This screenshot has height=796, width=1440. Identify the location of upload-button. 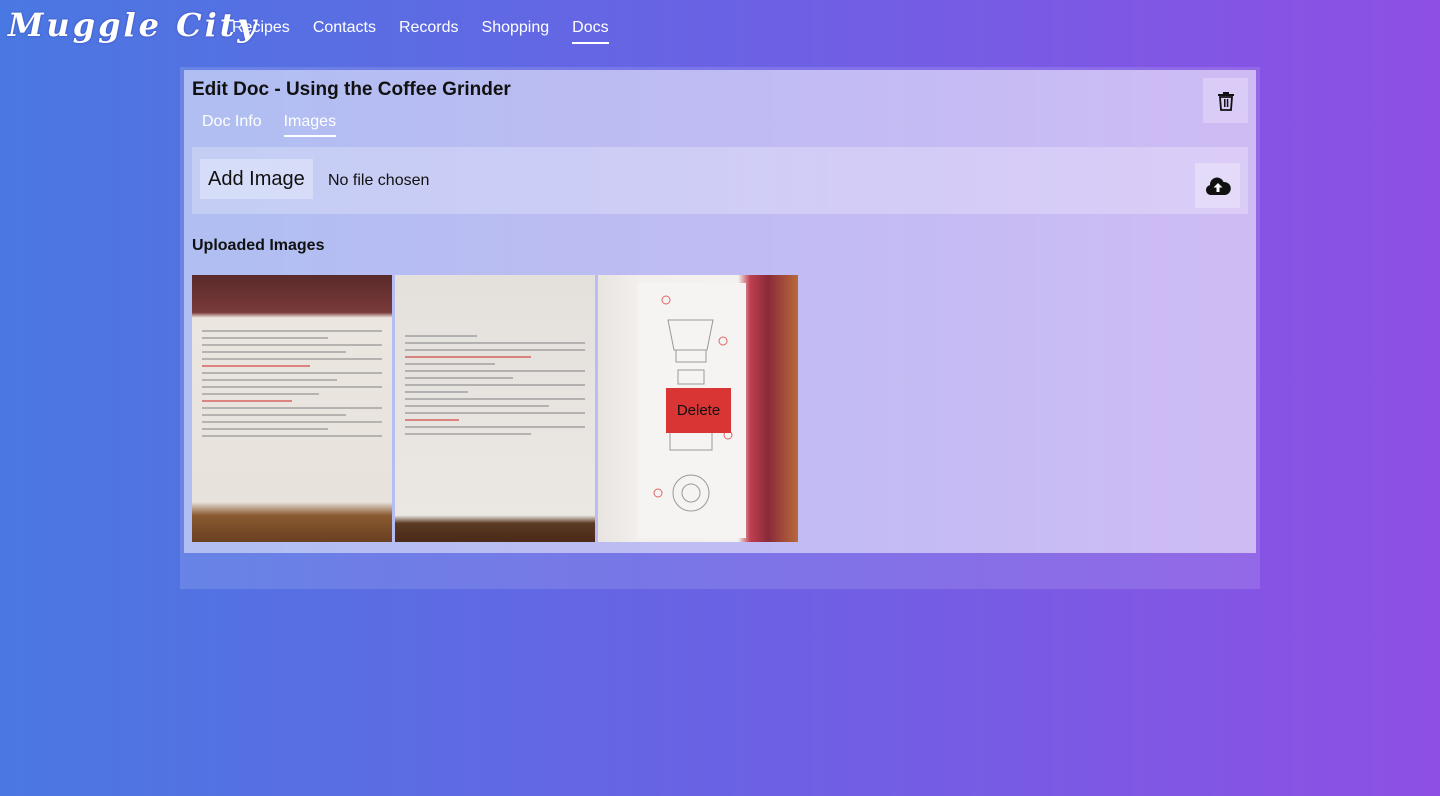
(1217, 185).